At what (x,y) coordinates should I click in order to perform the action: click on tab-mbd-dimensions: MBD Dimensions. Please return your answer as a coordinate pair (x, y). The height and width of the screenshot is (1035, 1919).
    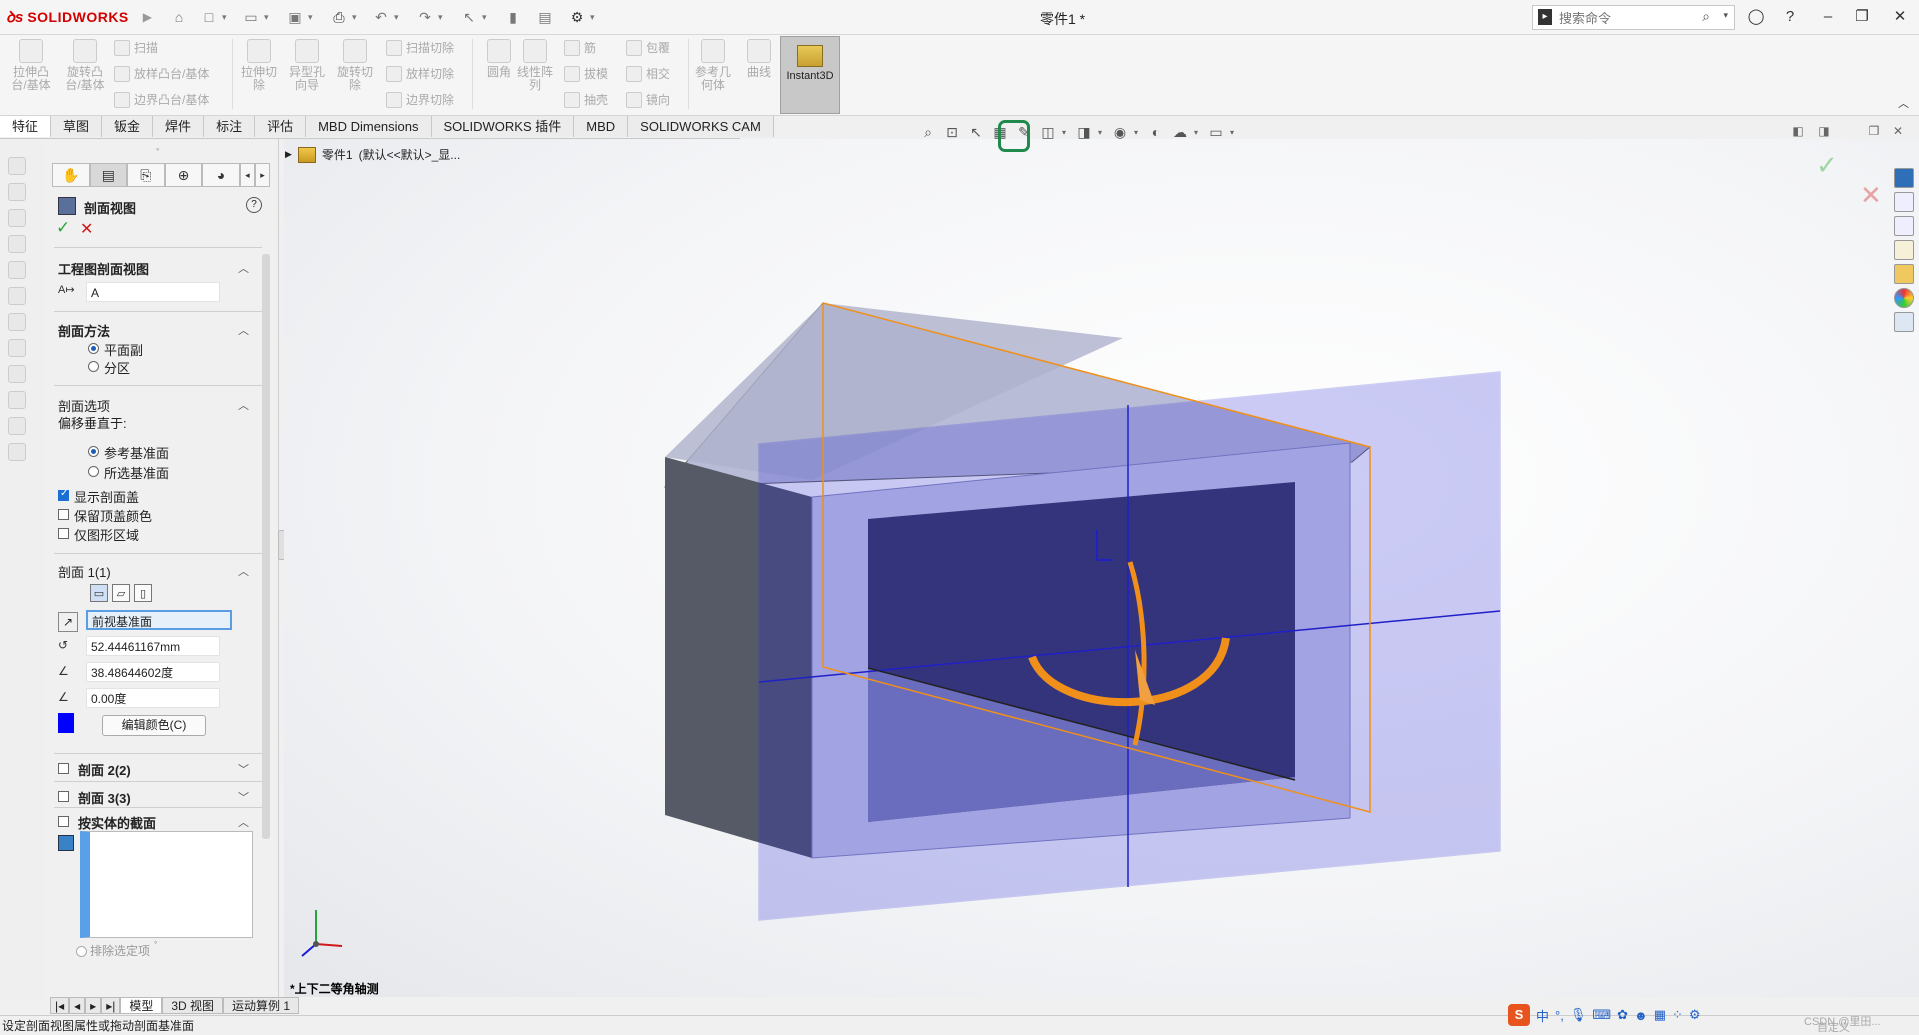
    Looking at the image, I should click on (369, 126).